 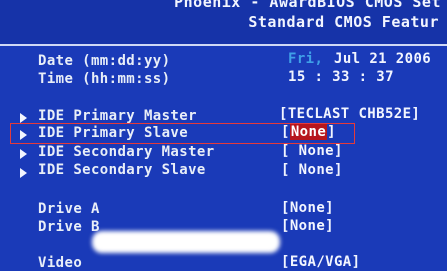 I want to click on bracket-close: ], so click(x=332, y=132).